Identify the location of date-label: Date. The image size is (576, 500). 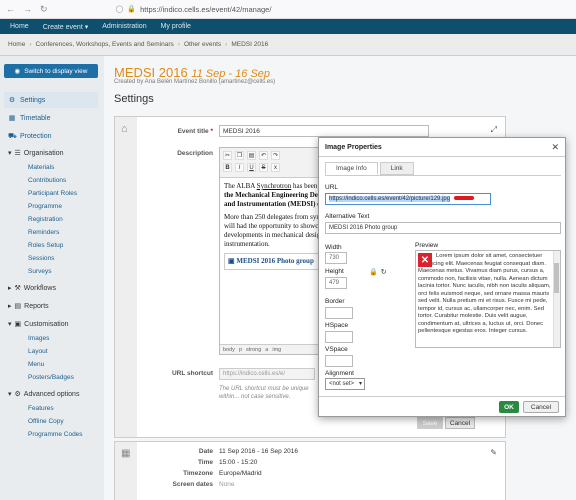
(205, 451).